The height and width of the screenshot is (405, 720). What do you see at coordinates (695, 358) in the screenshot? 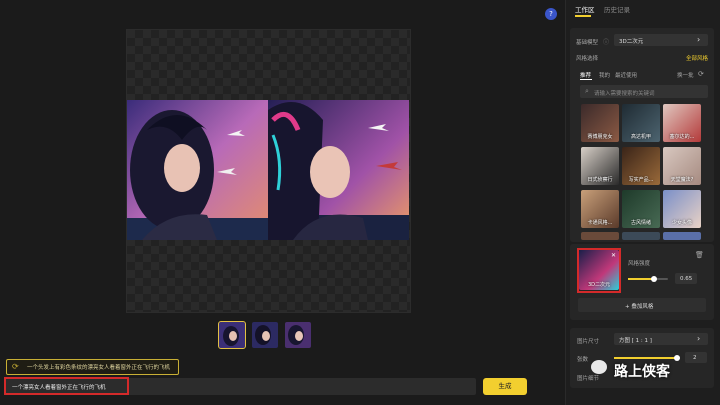
I see `count-value: 2` at bounding box center [695, 358].